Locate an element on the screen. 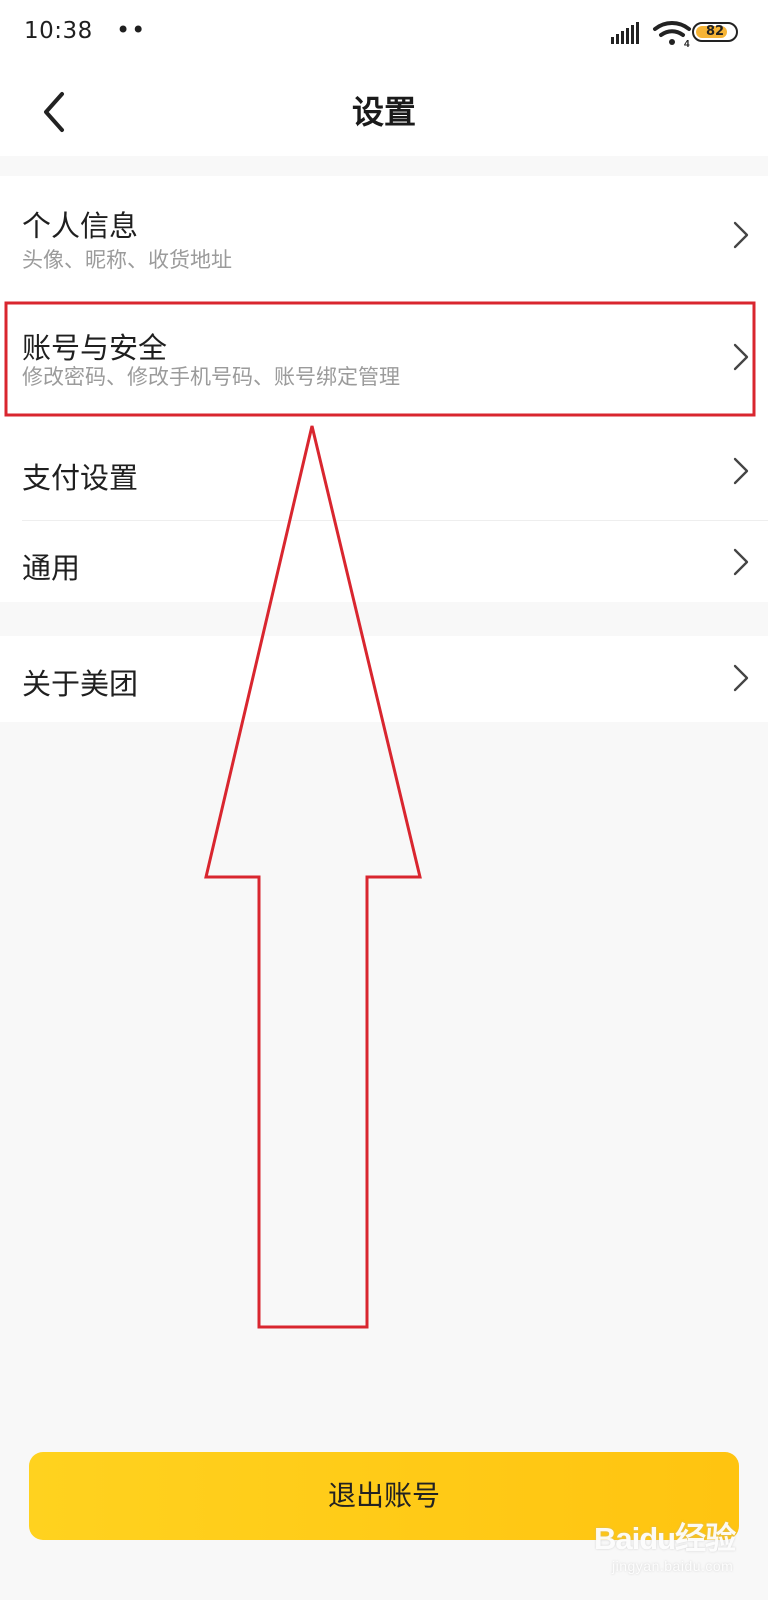 The height and width of the screenshot is (1600, 768). settings-item-subtitle: 头像、昵称、收货地址 is located at coordinates (127, 260).